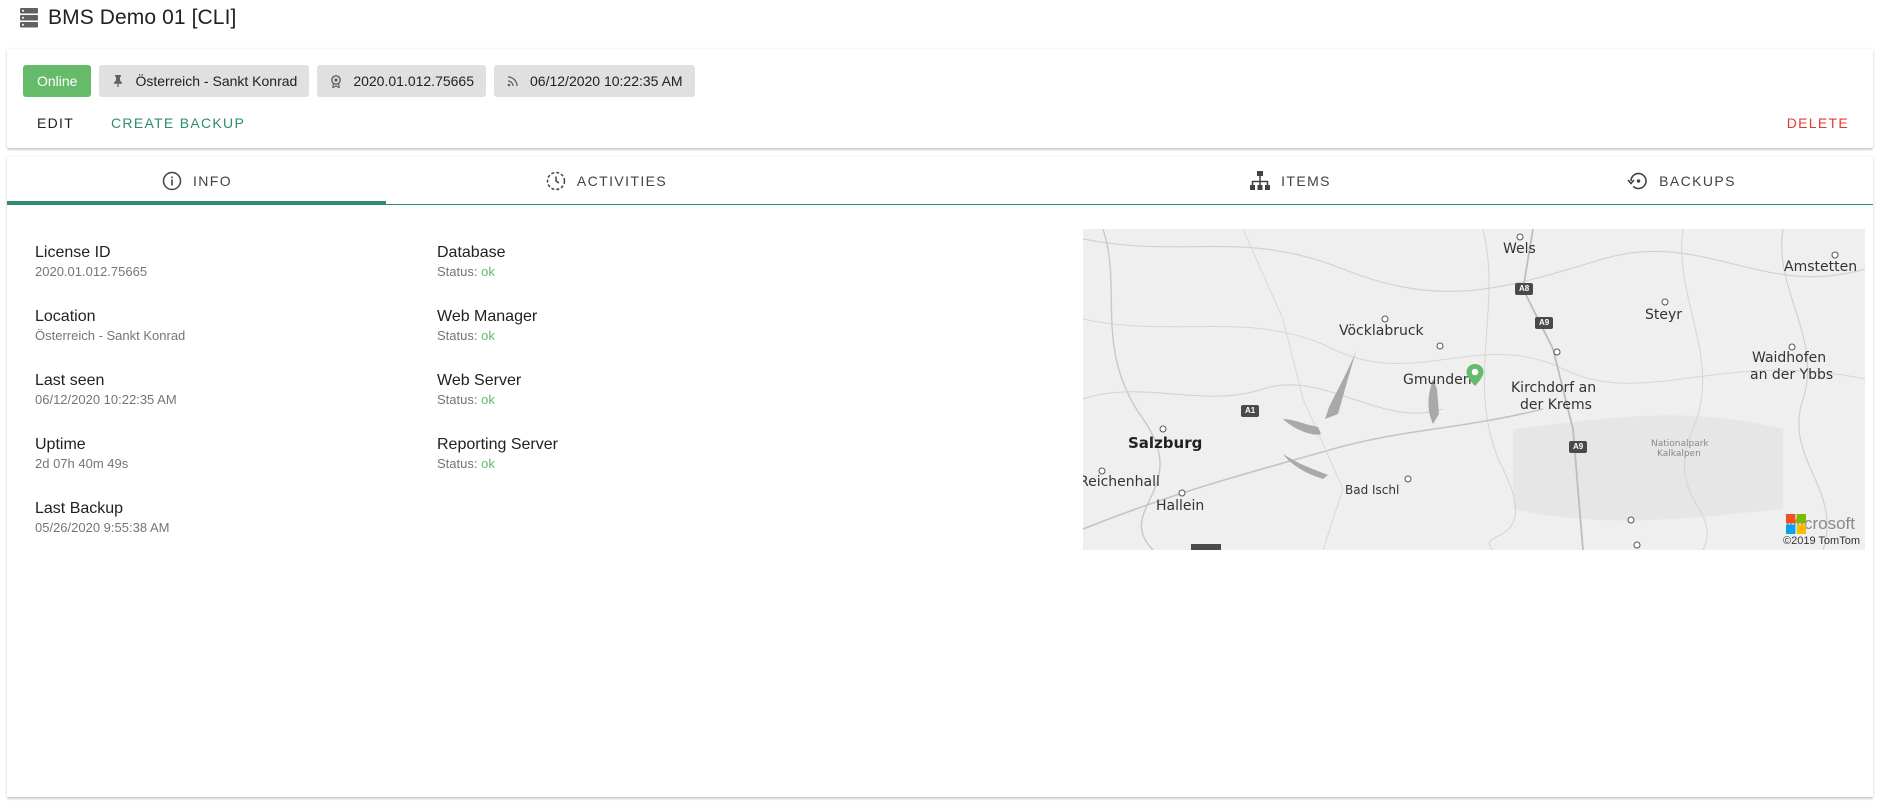  What do you see at coordinates (216, 81) in the screenshot?
I see `location-chip-label: Österreich - Sankt Konrad` at bounding box center [216, 81].